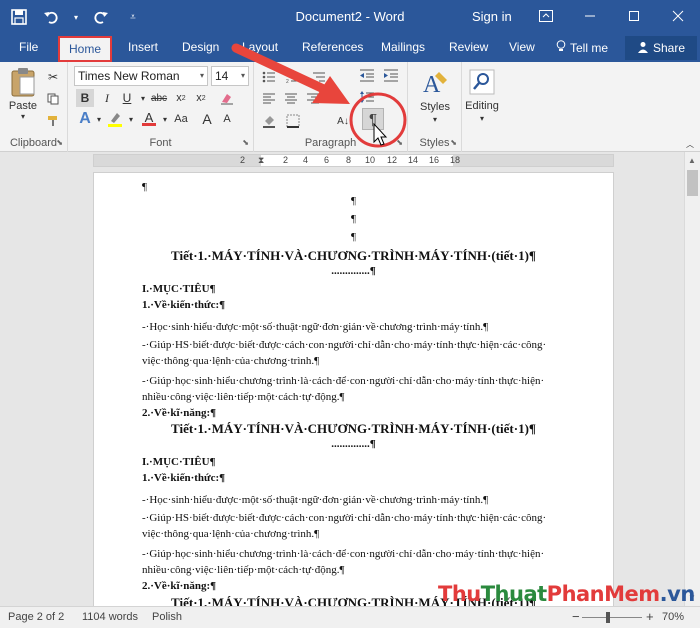 This screenshot has height=628, width=700. I want to click on align-left-icon, so click(269, 99).